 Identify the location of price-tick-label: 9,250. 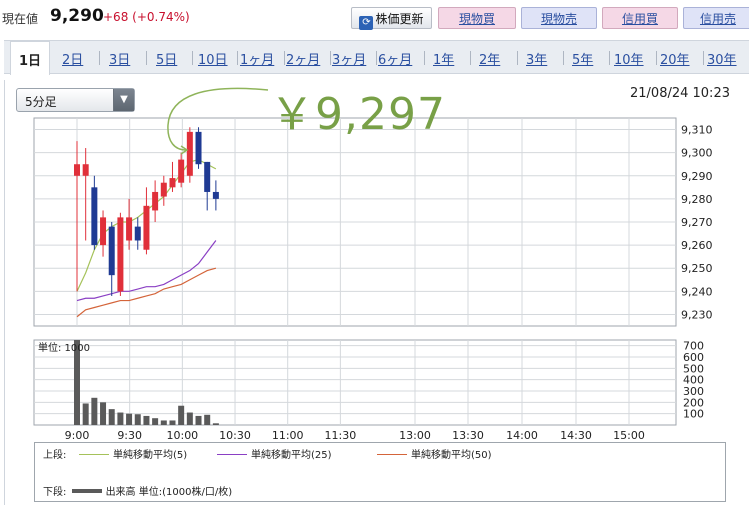
(697, 268).